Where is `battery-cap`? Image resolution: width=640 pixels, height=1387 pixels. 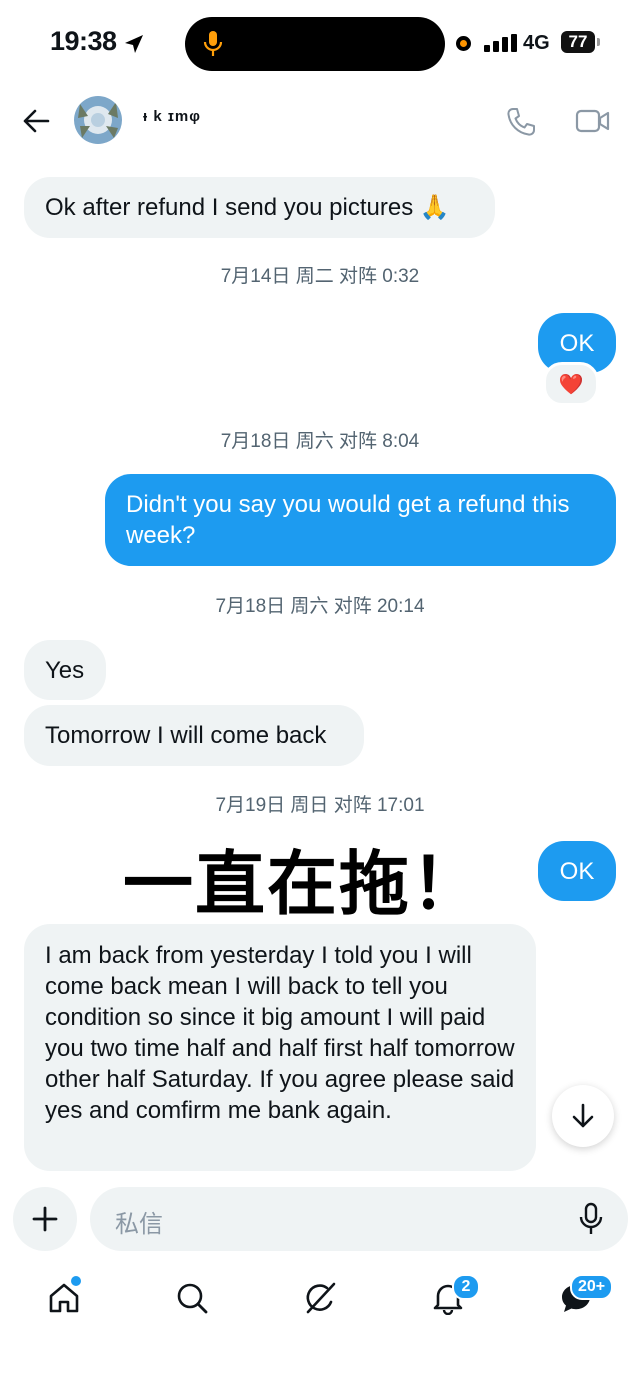 battery-cap is located at coordinates (598, 42).